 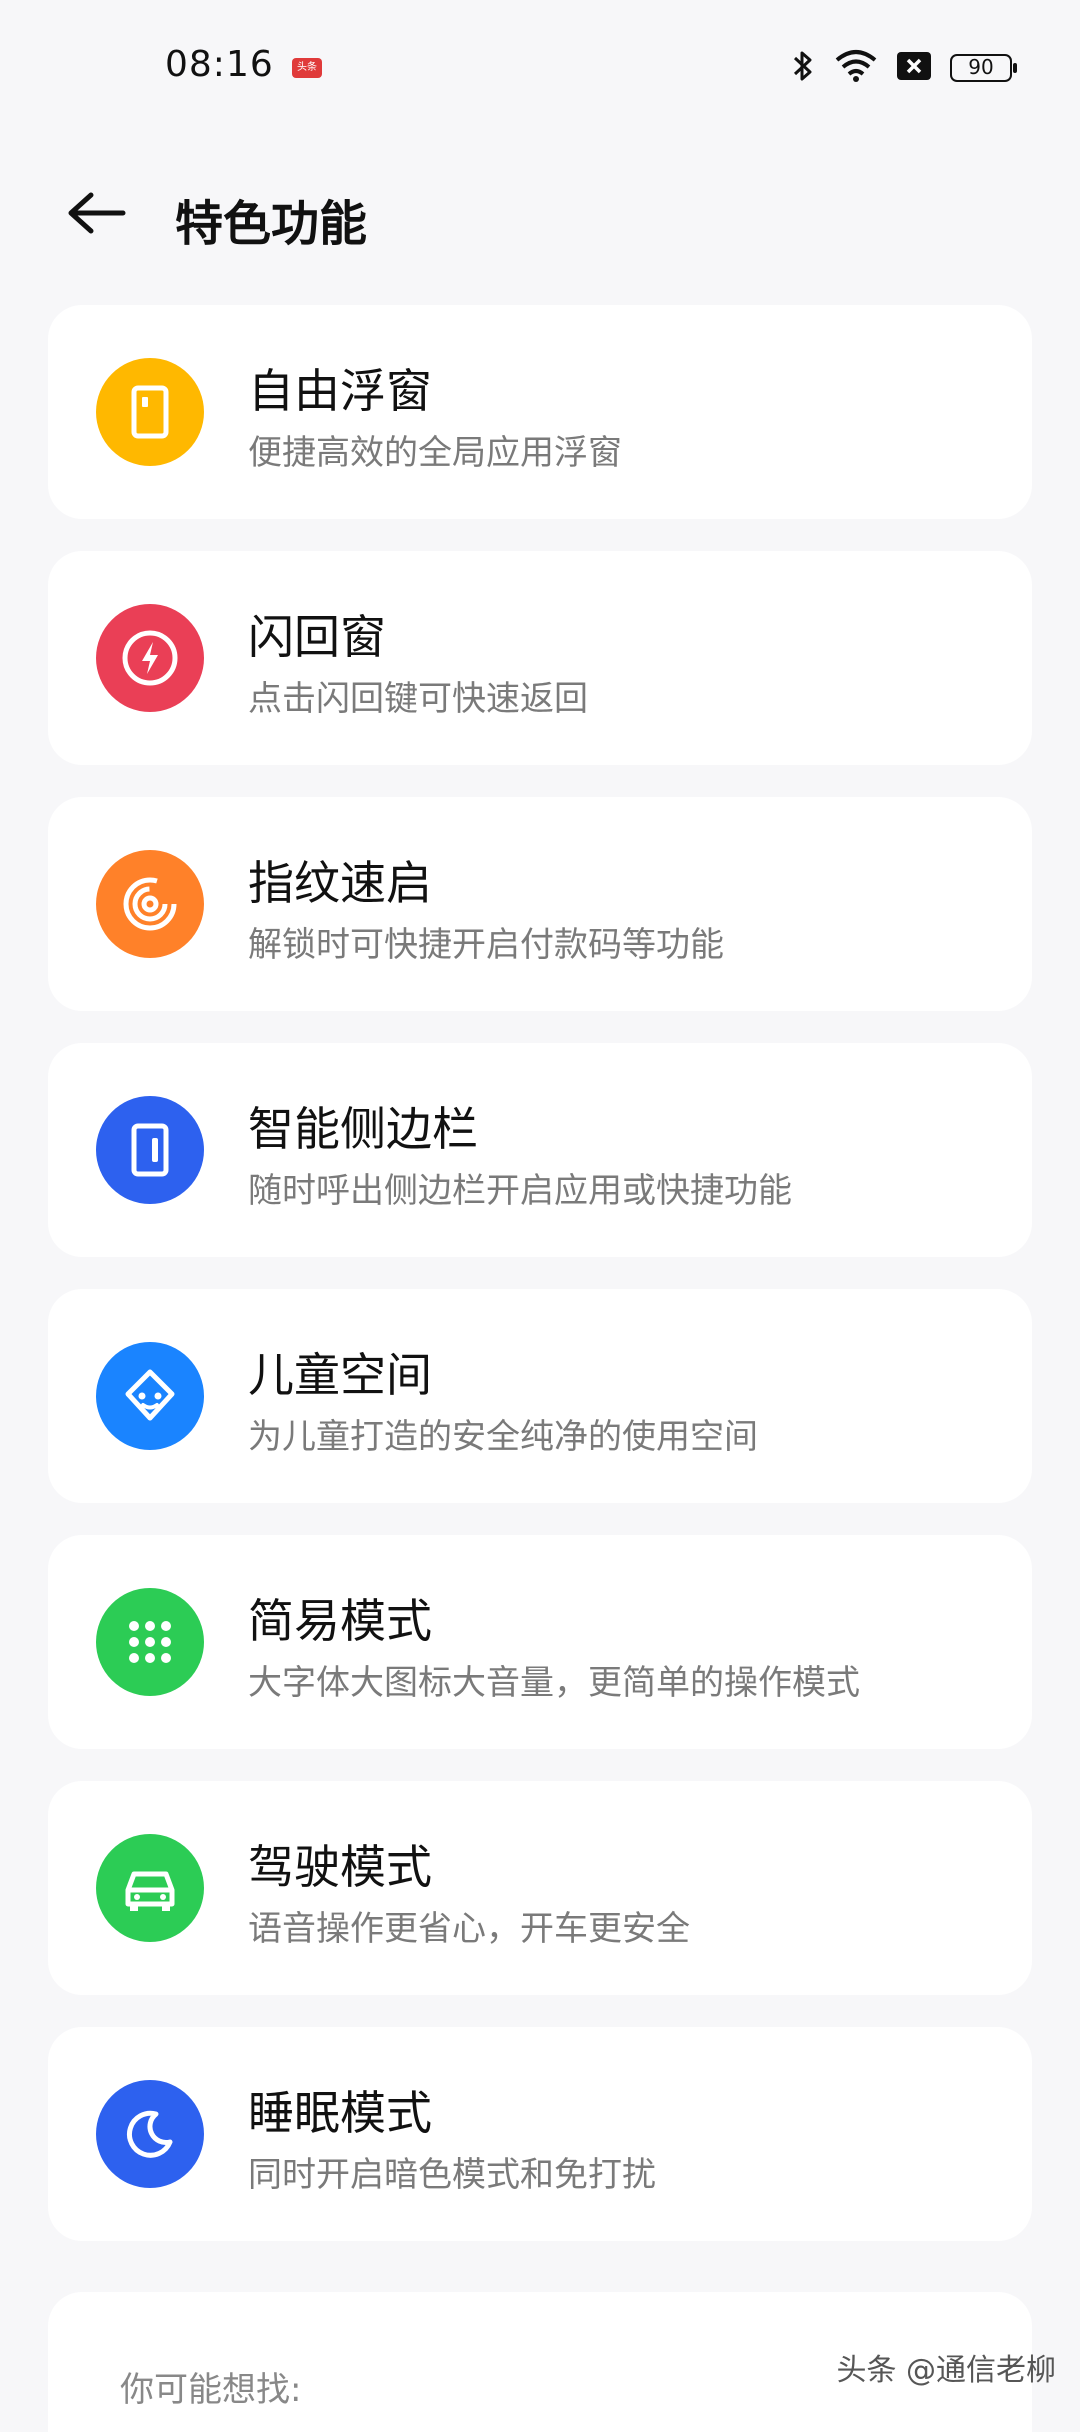 I want to click on floating-window-icon, so click(x=150, y=412).